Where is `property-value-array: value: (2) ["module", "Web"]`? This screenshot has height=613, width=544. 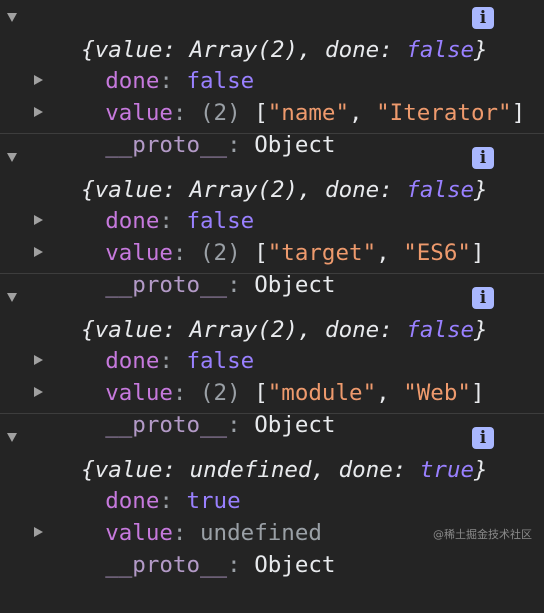 property-value-array: value: (2) ["module", "Web"] is located at coordinates (267, 375).